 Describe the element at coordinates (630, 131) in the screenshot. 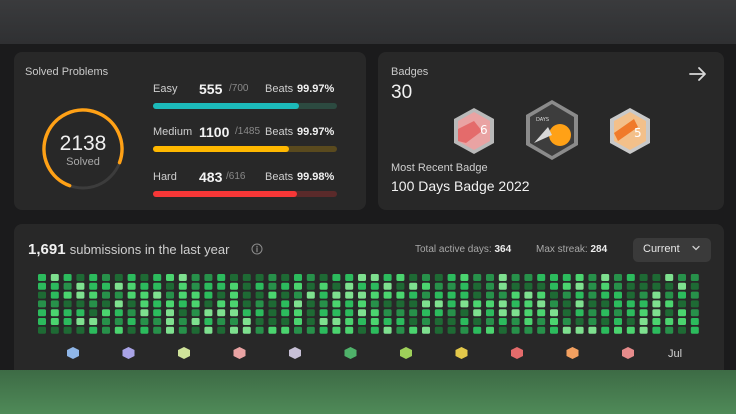

I see `5-badge-icon: 5` at that location.